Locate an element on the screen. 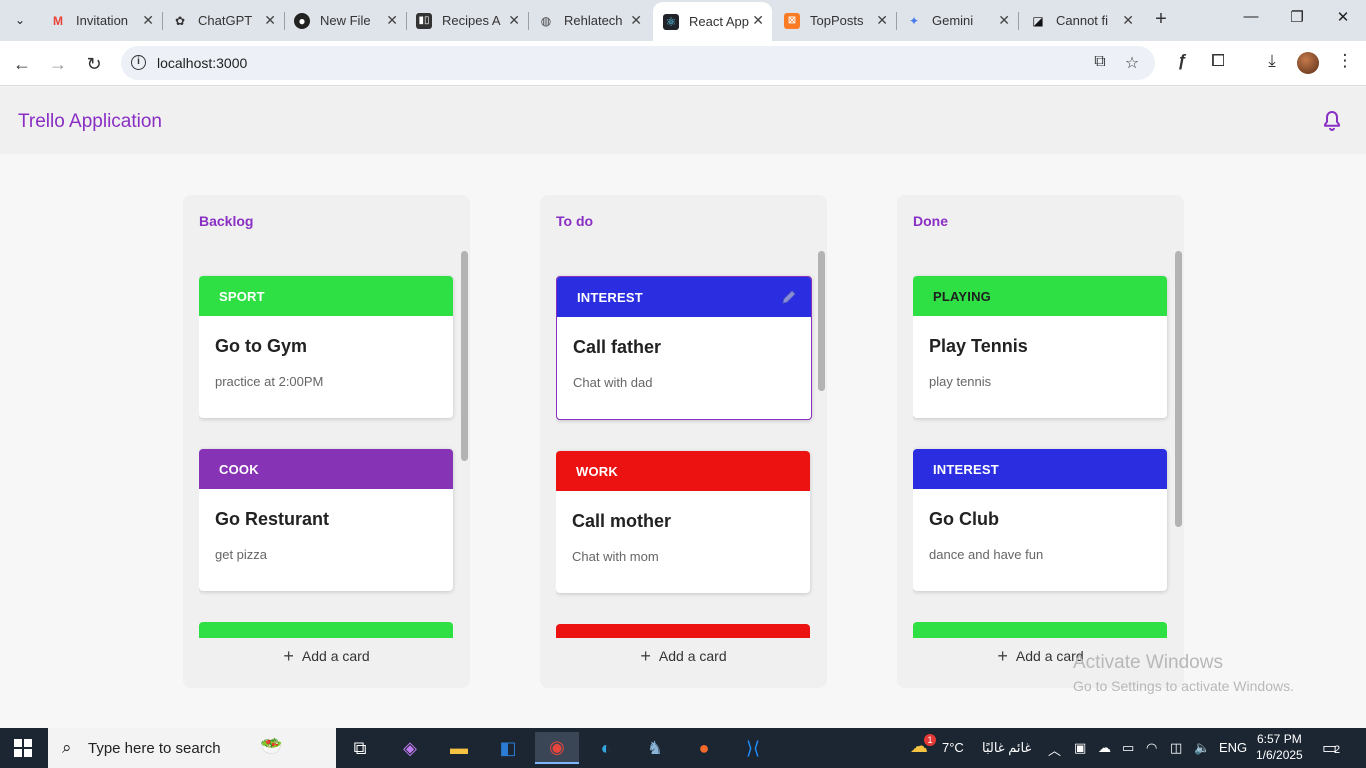 Image resolution: width=1366 pixels, height=768 pixels. browser-tab-trello: ▮▯ Recipes A ✕ is located at coordinates (467, 20).